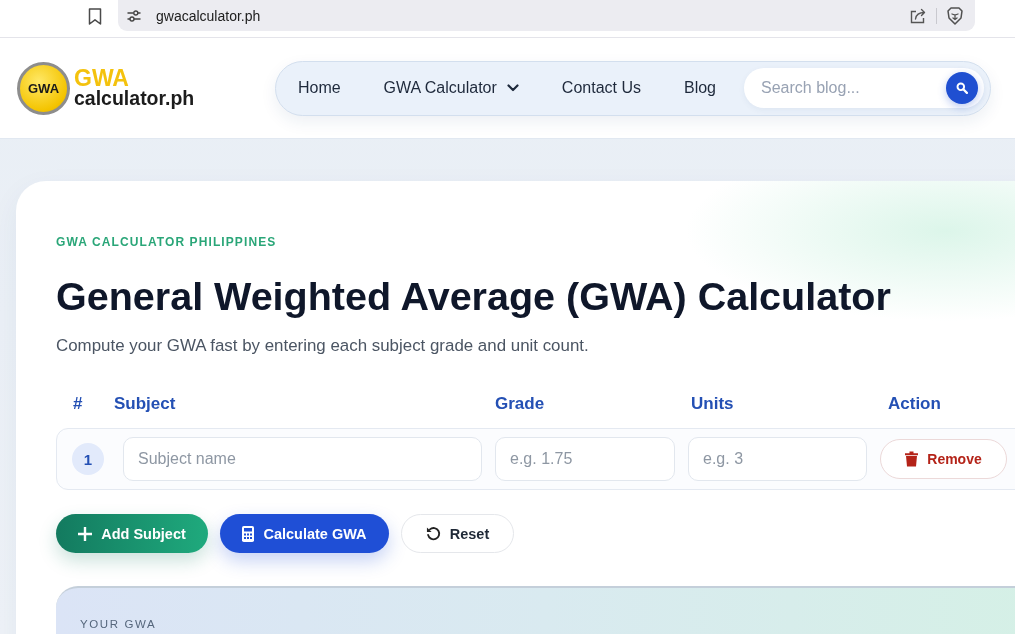 This screenshot has width=1015, height=634. Describe the element at coordinates (323, 346) in the screenshot. I see `page-subtitle: Compute your GWA fast by entering each subject grade and unit count.` at that location.